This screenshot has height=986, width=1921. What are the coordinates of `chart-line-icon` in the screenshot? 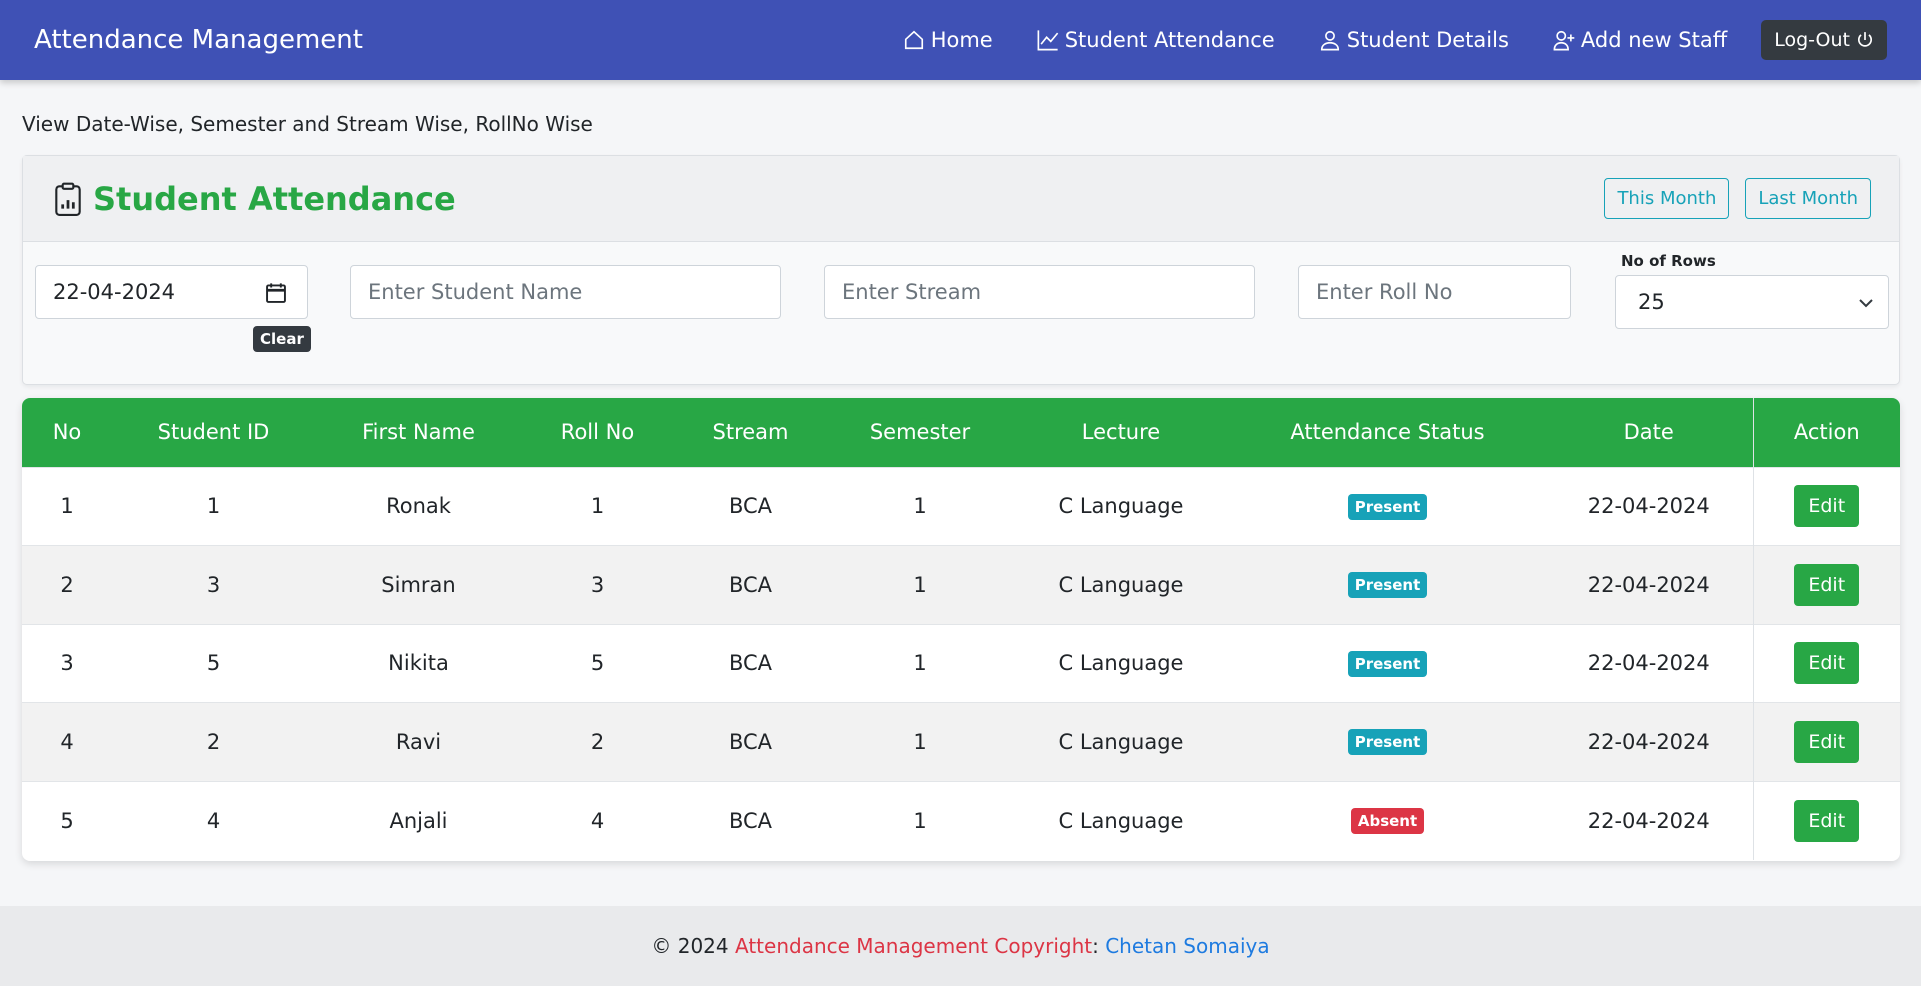 It's located at (1047, 40).